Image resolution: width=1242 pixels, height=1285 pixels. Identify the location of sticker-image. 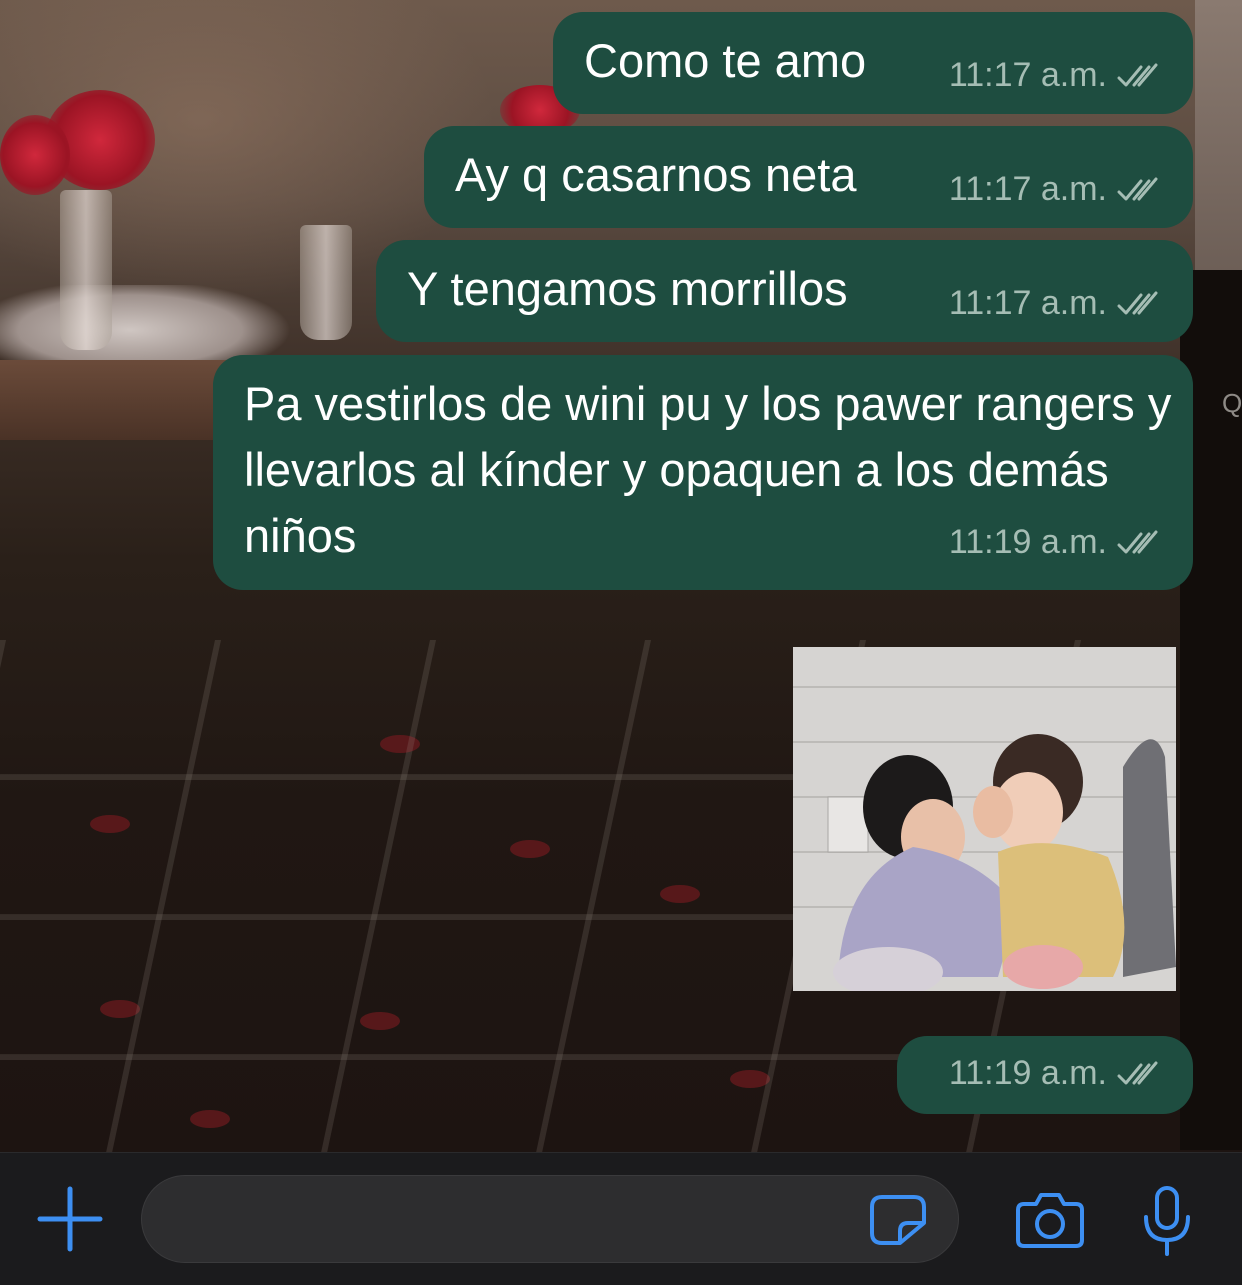
(984, 819).